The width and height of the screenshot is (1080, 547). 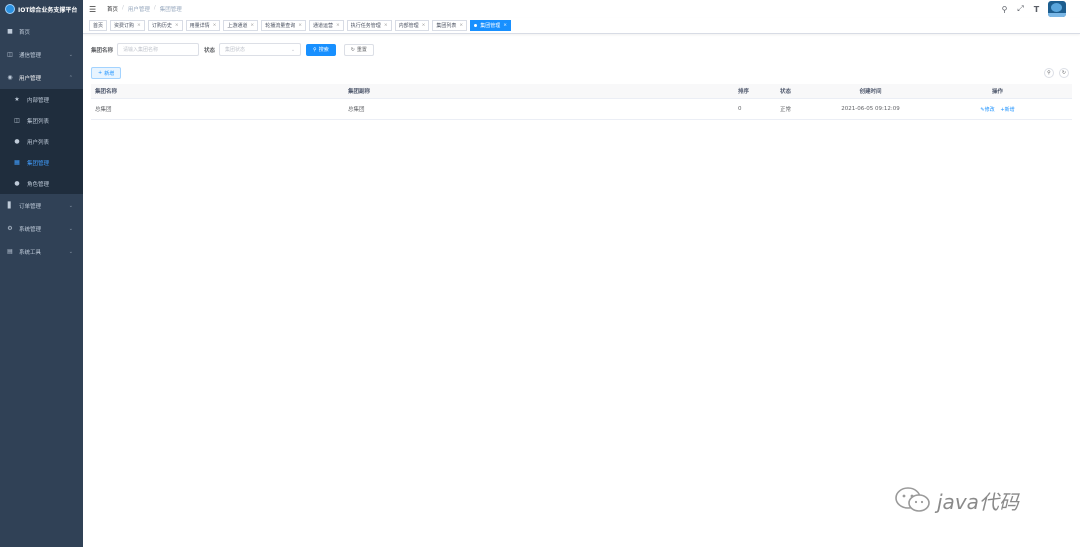 What do you see at coordinates (165, 25) in the screenshot?
I see `tag-item: 订购历史 ×` at bounding box center [165, 25].